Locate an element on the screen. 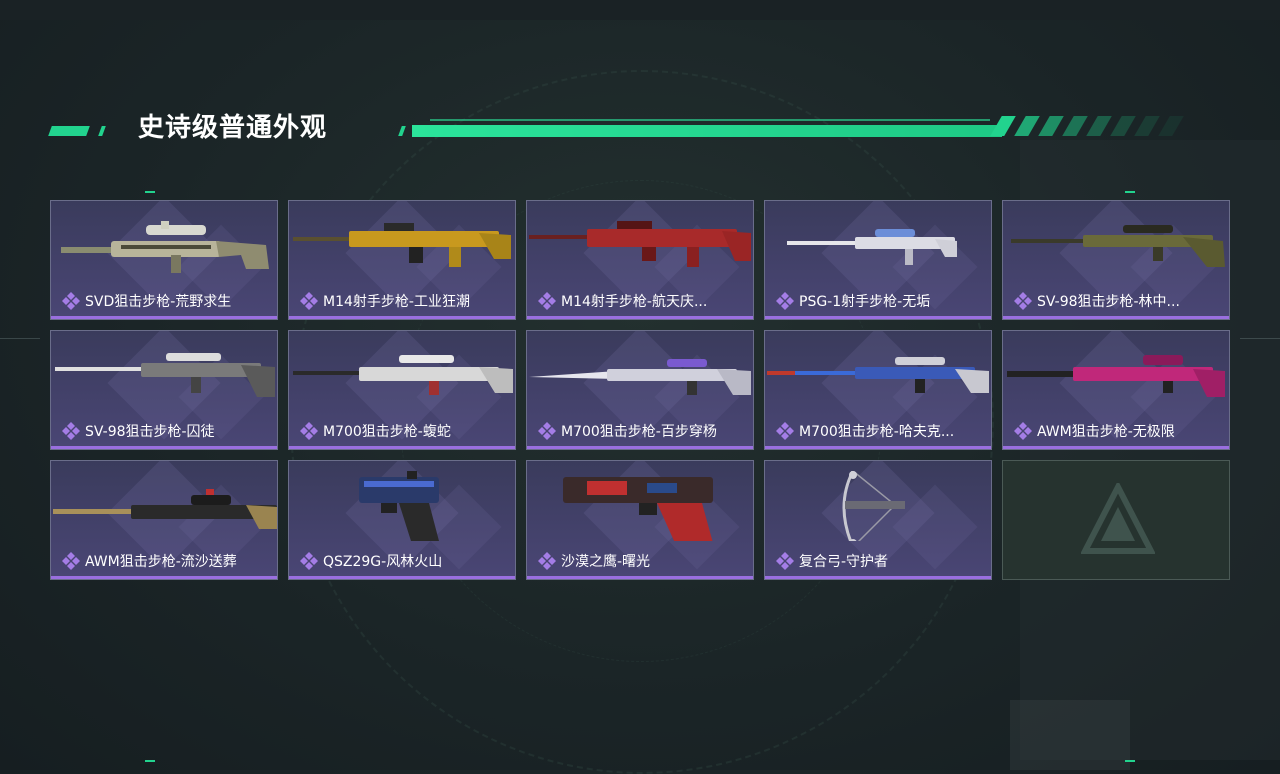  skin-label: M700狙击步枪-百步穿杨 is located at coordinates (642, 431).